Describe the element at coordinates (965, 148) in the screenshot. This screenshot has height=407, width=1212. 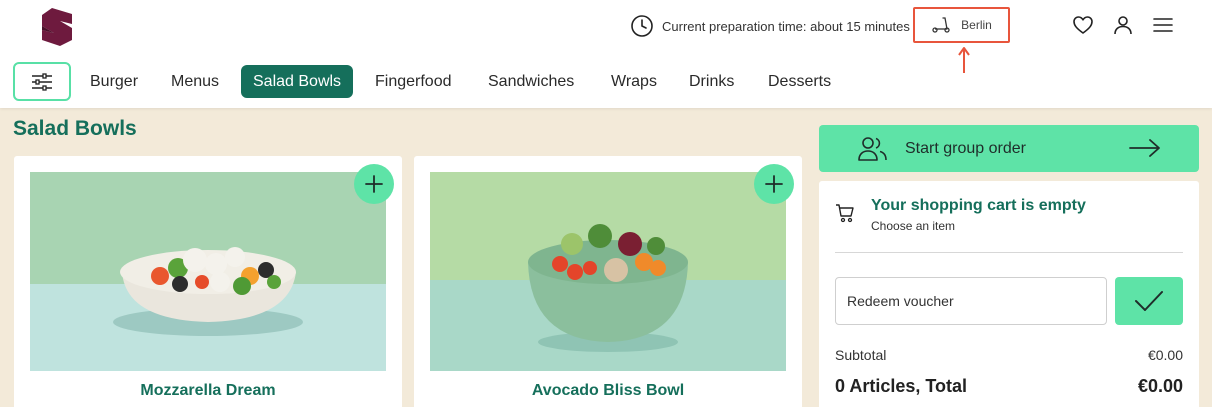
I see `group-order-label: Start group order` at that location.